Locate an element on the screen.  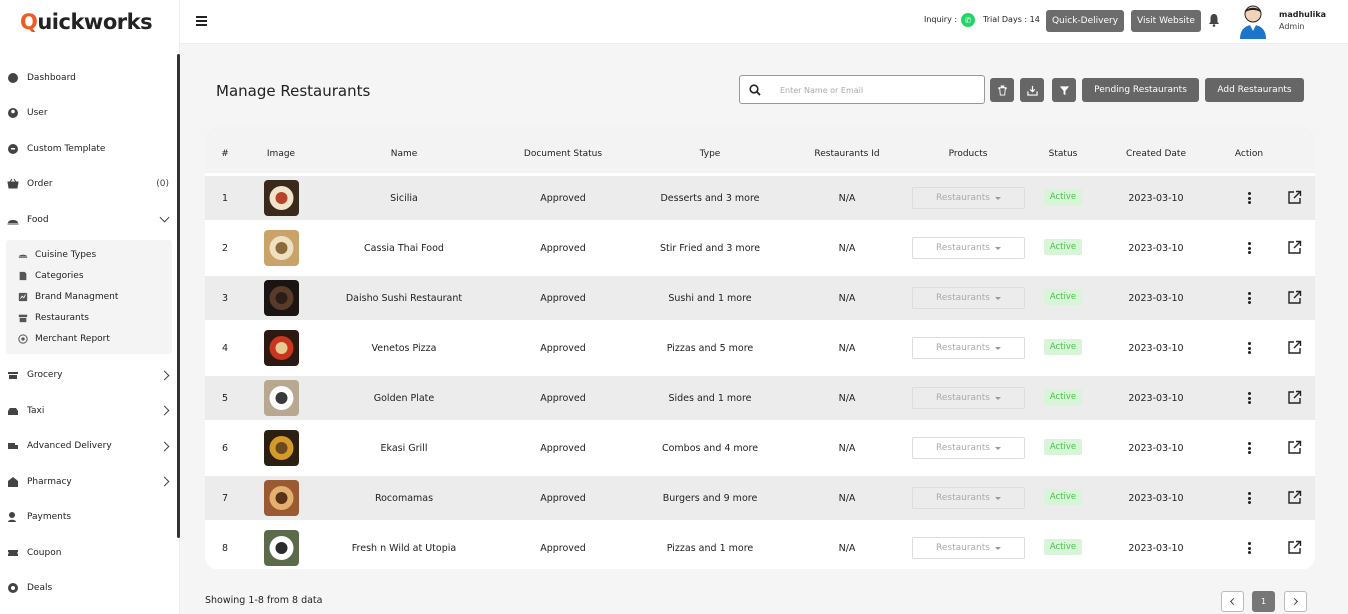
col-header: Created Date is located at coordinates (1156, 154).